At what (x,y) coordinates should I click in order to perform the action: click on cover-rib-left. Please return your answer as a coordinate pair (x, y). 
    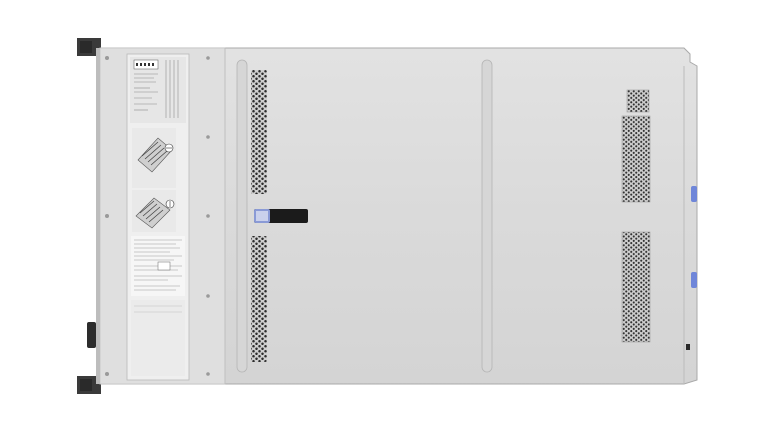
    Looking at the image, I should click on (242, 216).